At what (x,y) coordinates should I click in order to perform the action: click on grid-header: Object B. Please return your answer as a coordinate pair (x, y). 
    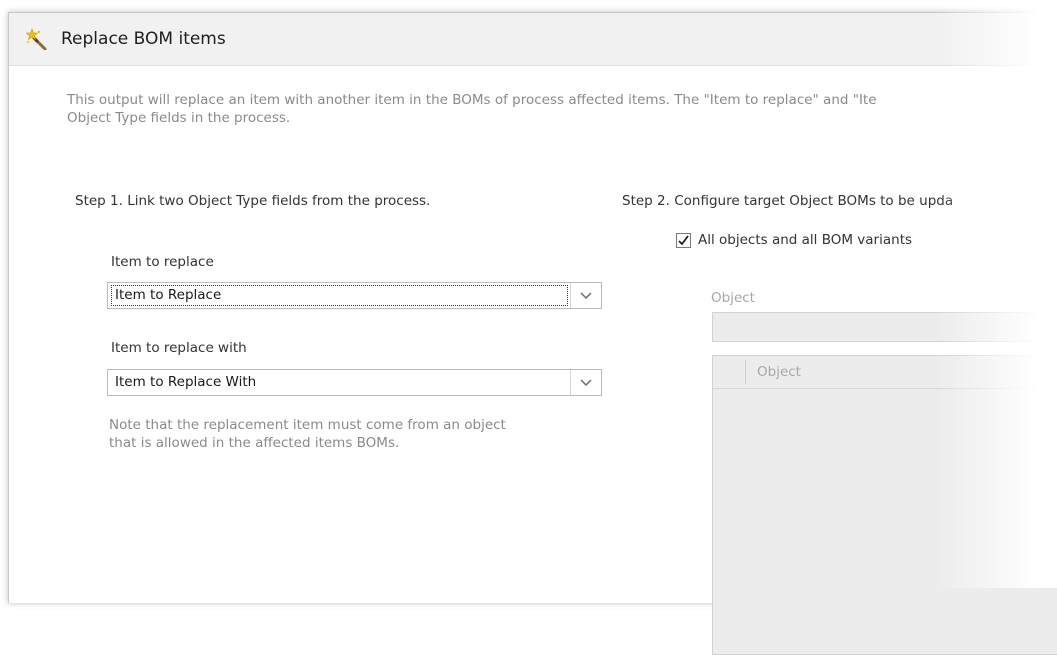
    Looking at the image, I should click on (885, 372).